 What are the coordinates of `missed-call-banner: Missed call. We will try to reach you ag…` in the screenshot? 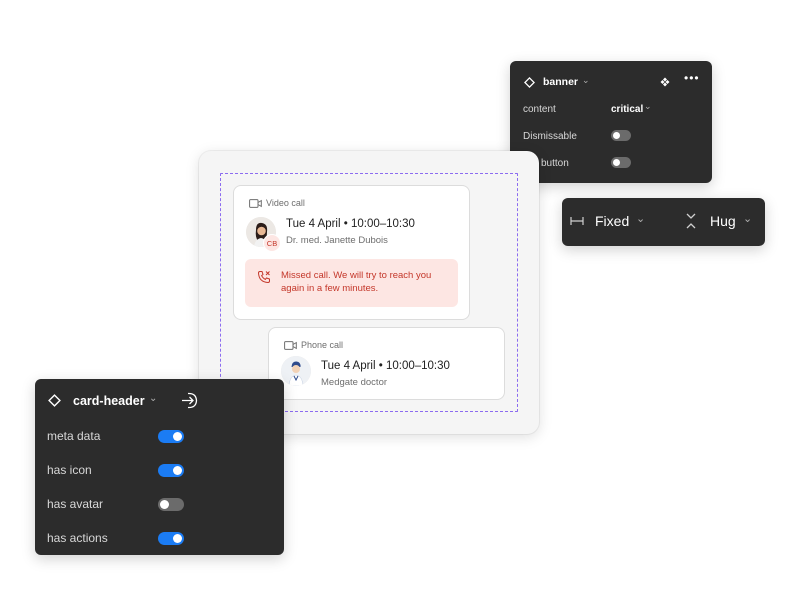 It's located at (351, 283).